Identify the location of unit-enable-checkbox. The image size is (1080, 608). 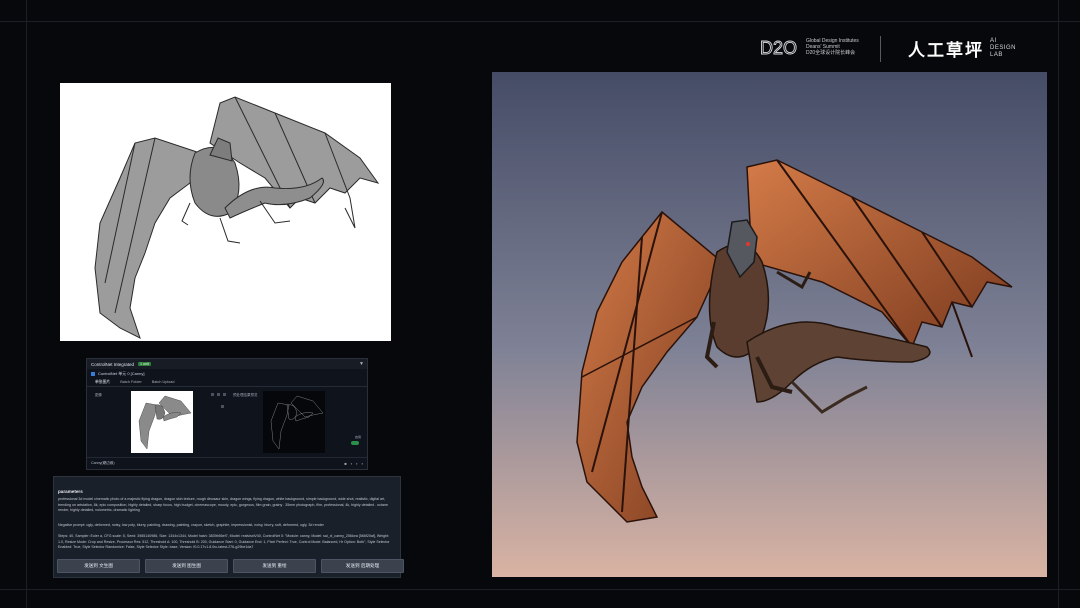
(93, 373).